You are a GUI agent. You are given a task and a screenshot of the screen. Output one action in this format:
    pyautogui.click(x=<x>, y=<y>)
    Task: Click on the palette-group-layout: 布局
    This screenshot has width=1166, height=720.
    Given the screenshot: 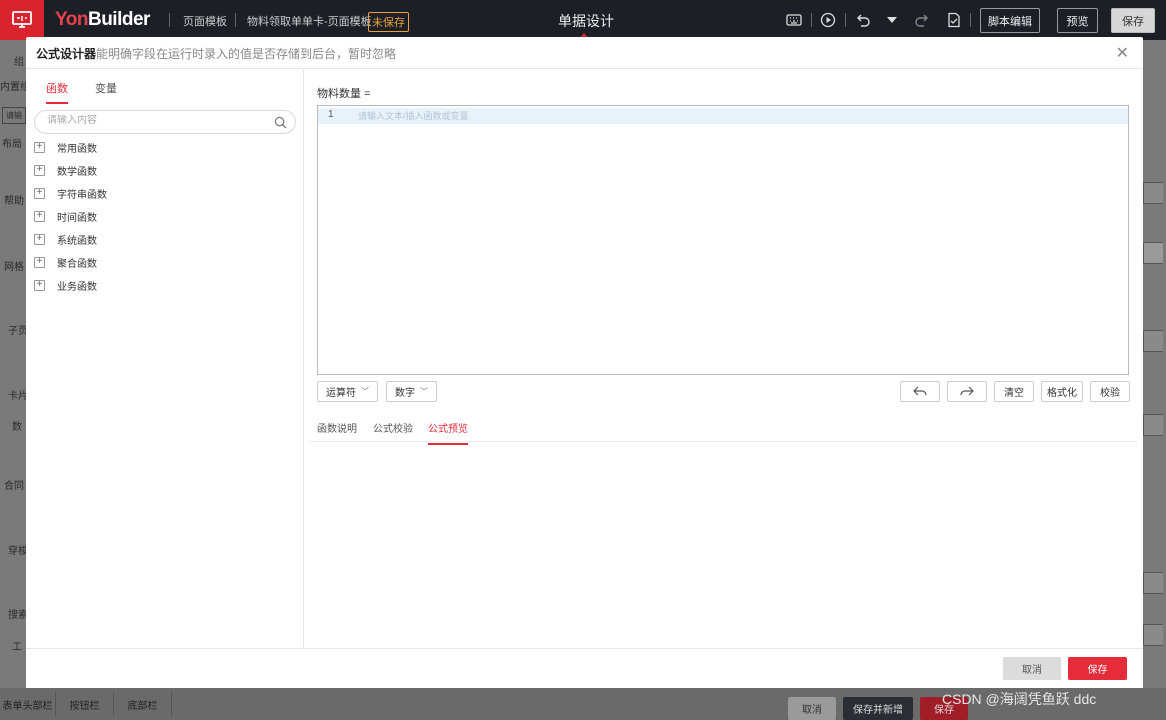 What is the action you would take?
    pyautogui.click(x=12, y=142)
    